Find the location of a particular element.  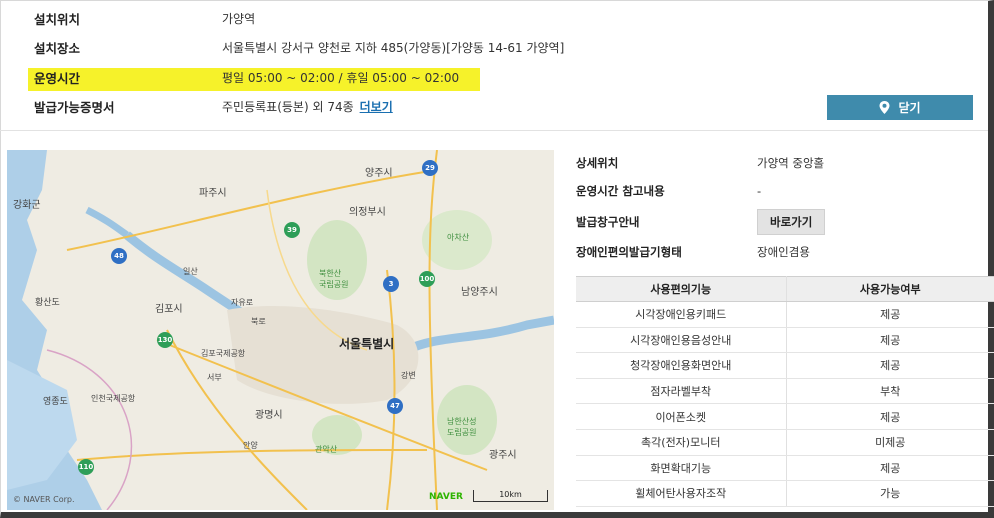

route-shield: 47 is located at coordinates (395, 406).